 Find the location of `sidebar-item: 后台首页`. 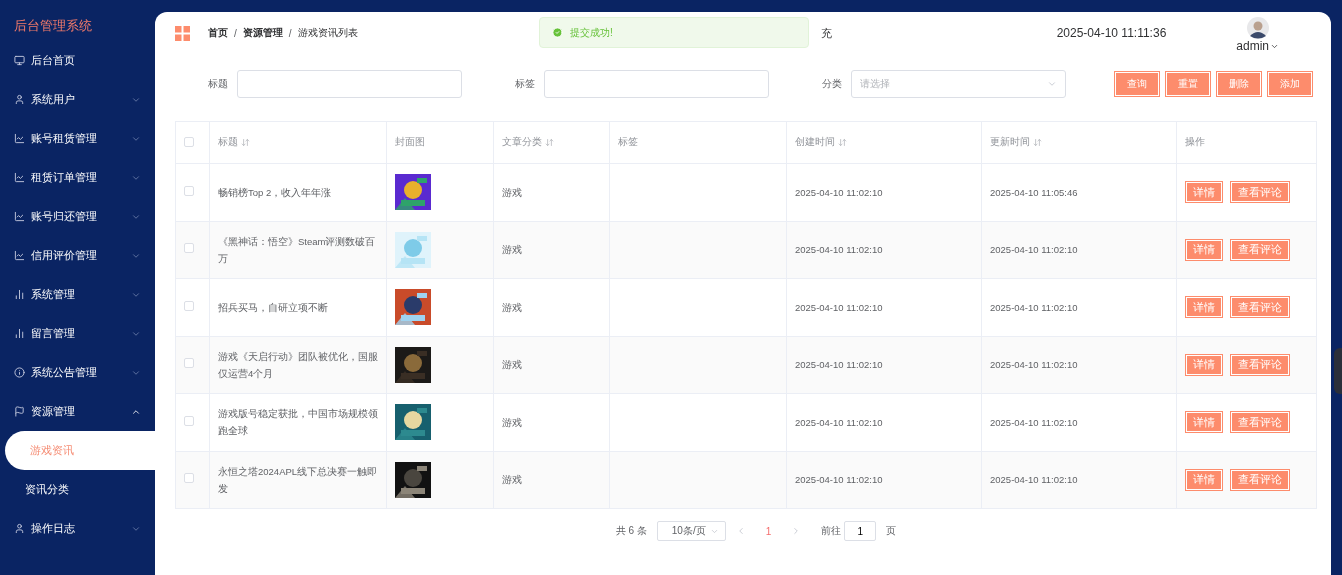

sidebar-item: 后台首页 is located at coordinates (77, 60).